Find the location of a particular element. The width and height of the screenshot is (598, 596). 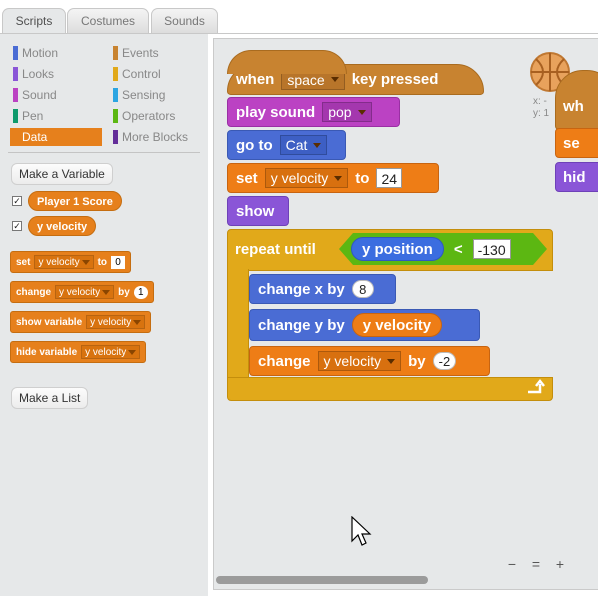

go-to-block: go to Cat is located at coordinates (286, 145).